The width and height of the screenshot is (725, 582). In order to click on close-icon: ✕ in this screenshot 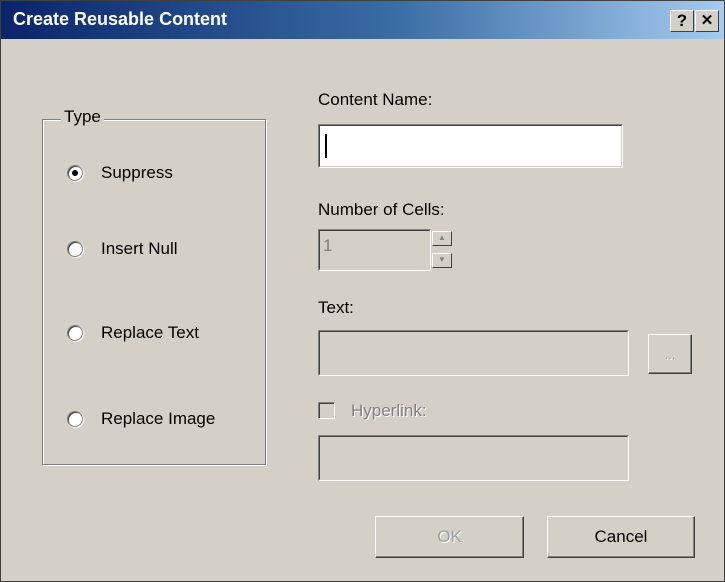, I will do `click(707, 20)`.